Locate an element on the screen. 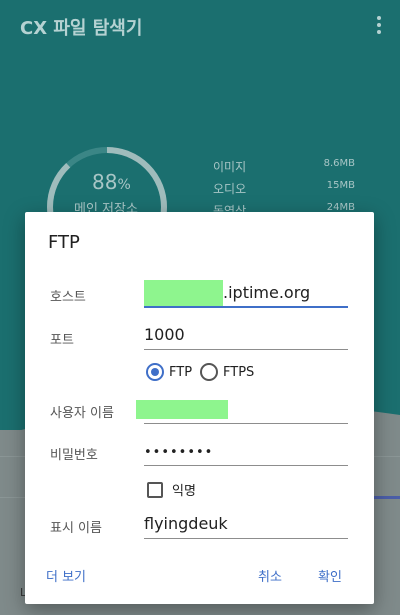 This screenshot has height=615, width=400. radio-ftp-indicator is located at coordinates (155, 372).